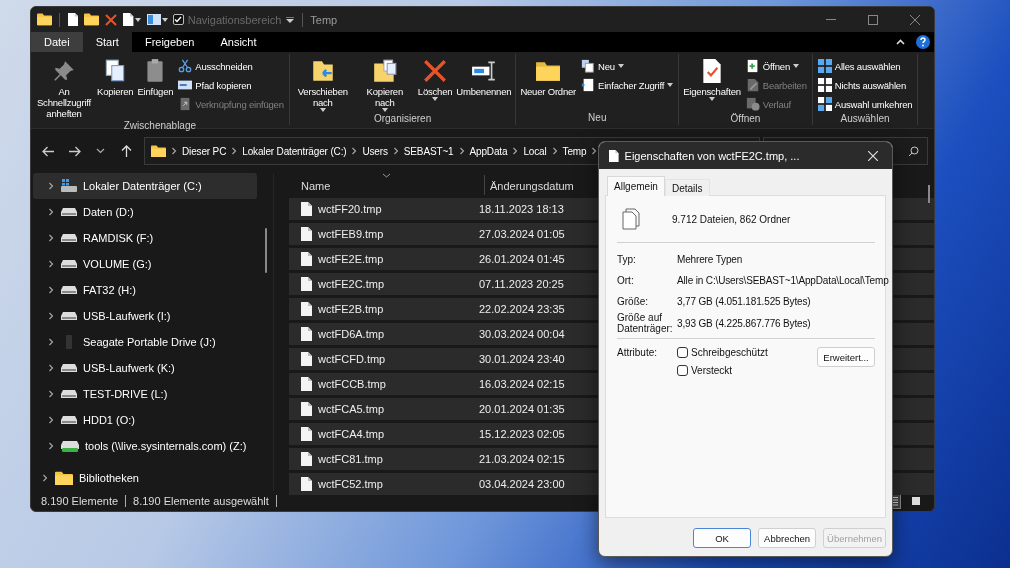 Image resolution: width=1010 pixels, height=568 pixels. Describe the element at coordinates (522, 259) in the screenshot. I see `modified-date: 26.01.2024 01:45` at that location.